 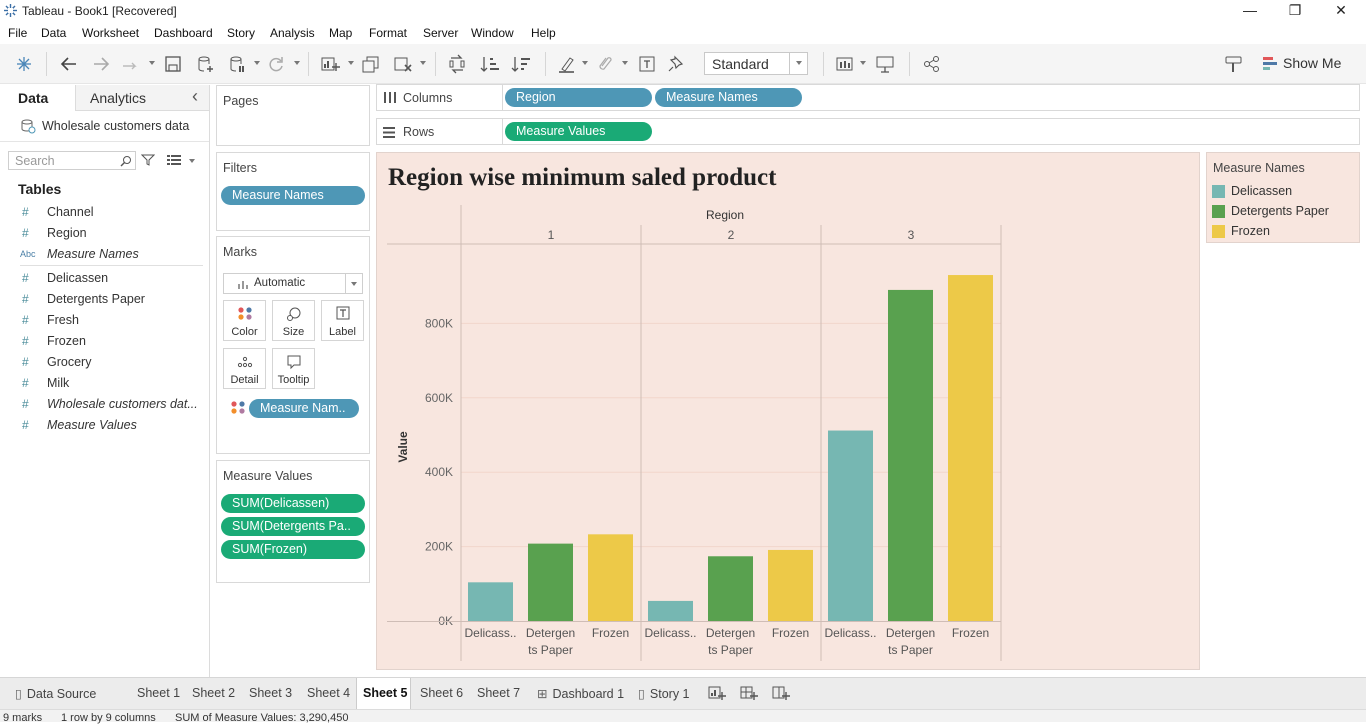 I want to click on tab-analytics: Analytics ‹, so click(x=142, y=98).